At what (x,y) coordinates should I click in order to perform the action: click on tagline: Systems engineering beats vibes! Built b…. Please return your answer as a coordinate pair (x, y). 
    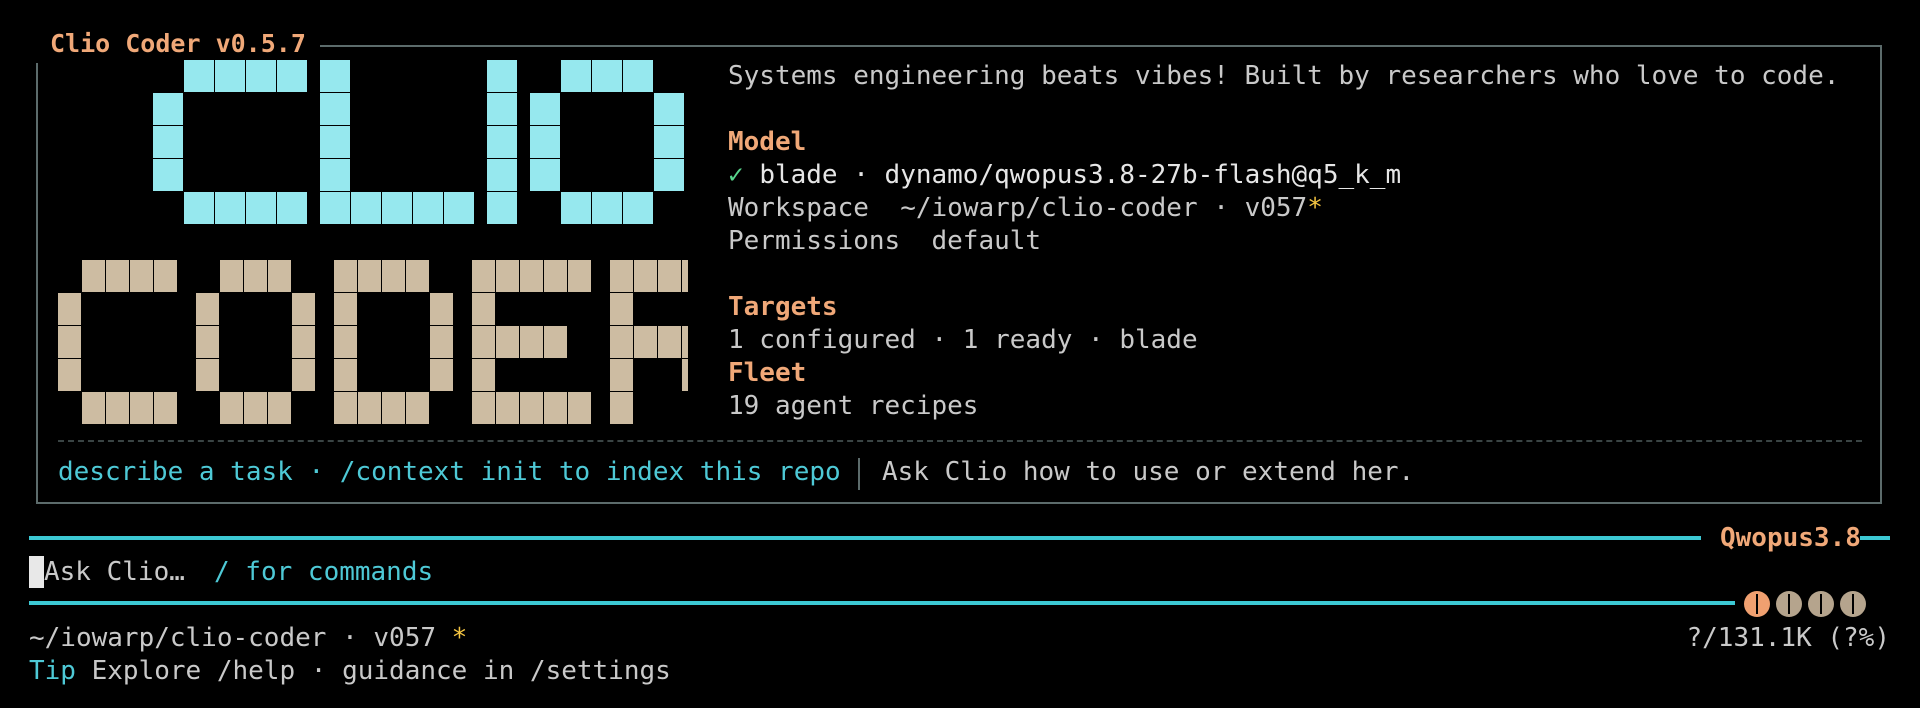
    Looking at the image, I should click on (1284, 76).